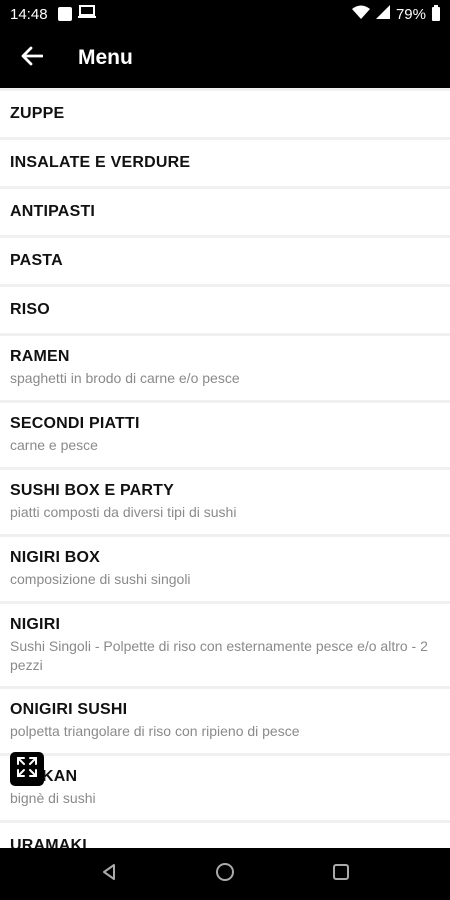 This screenshot has width=450, height=900. I want to click on triangle-back-icon, so click(109, 874).